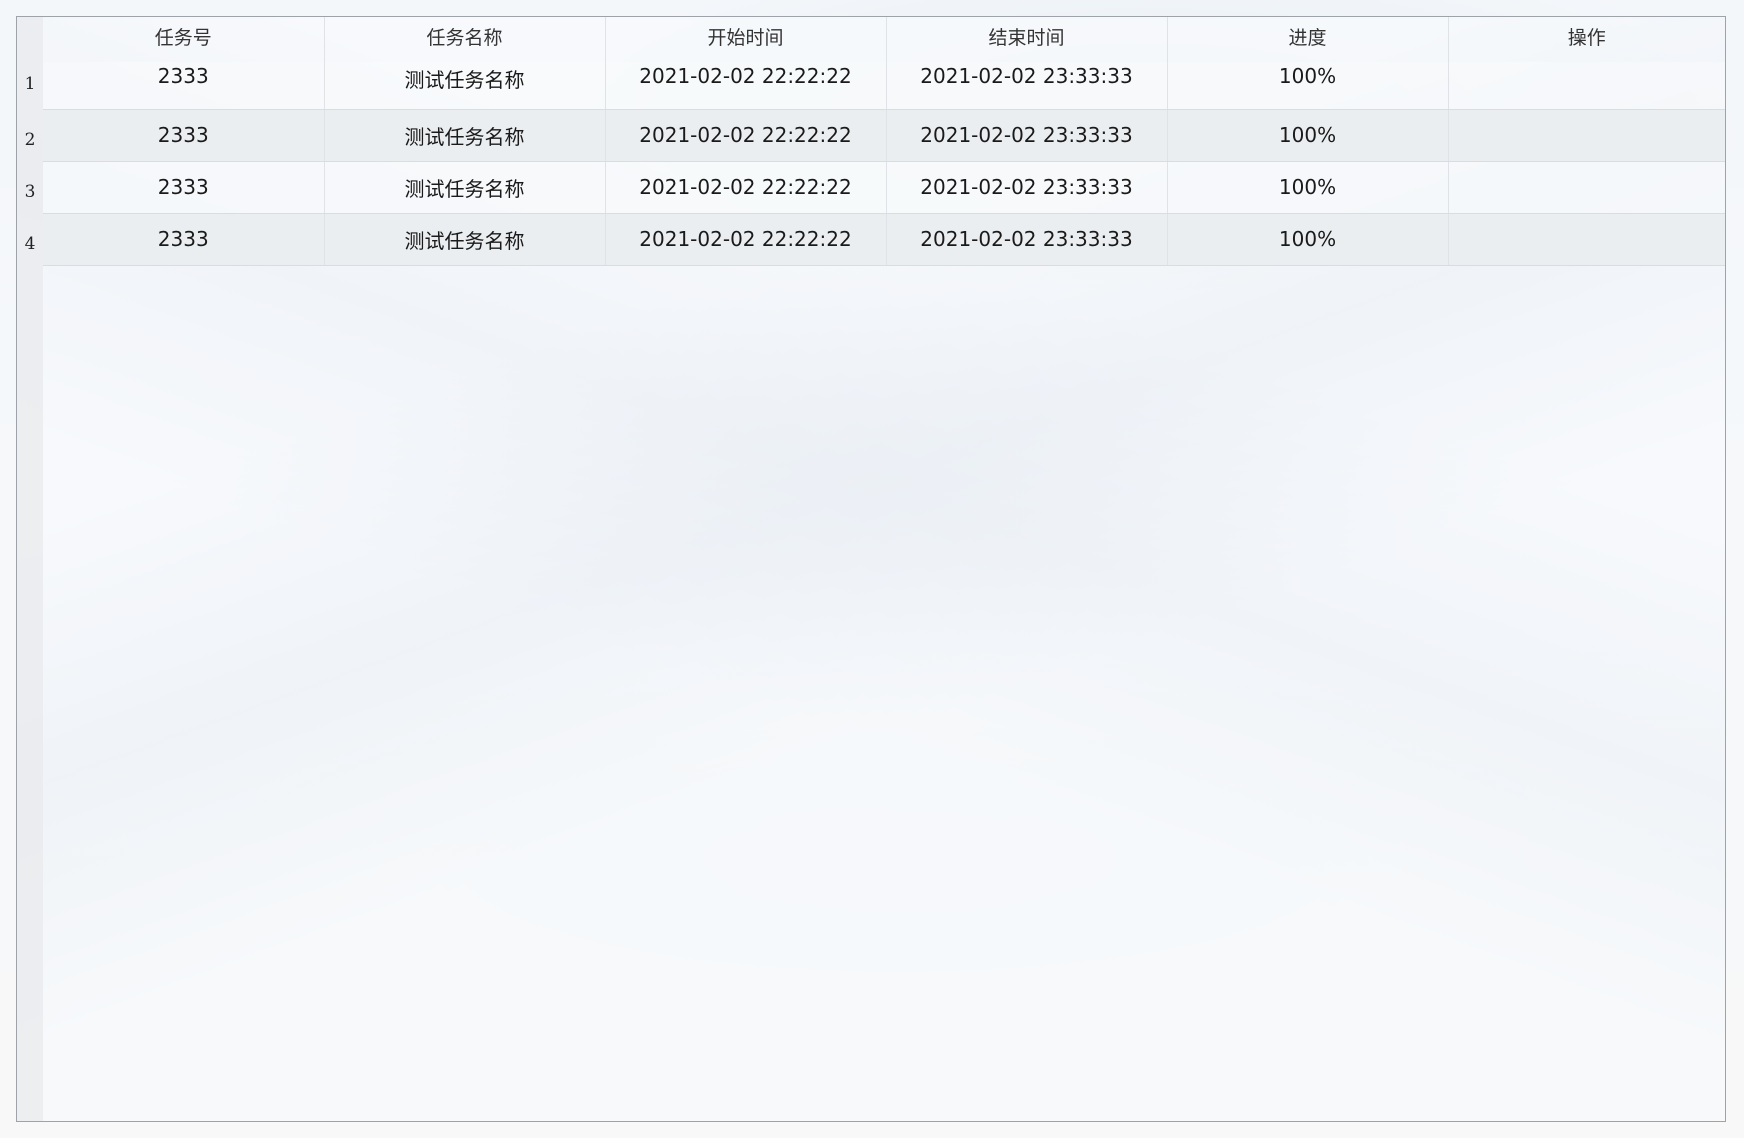 This screenshot has height=1138, width=1744. I want to click on row-number-header, so click(30, 39).